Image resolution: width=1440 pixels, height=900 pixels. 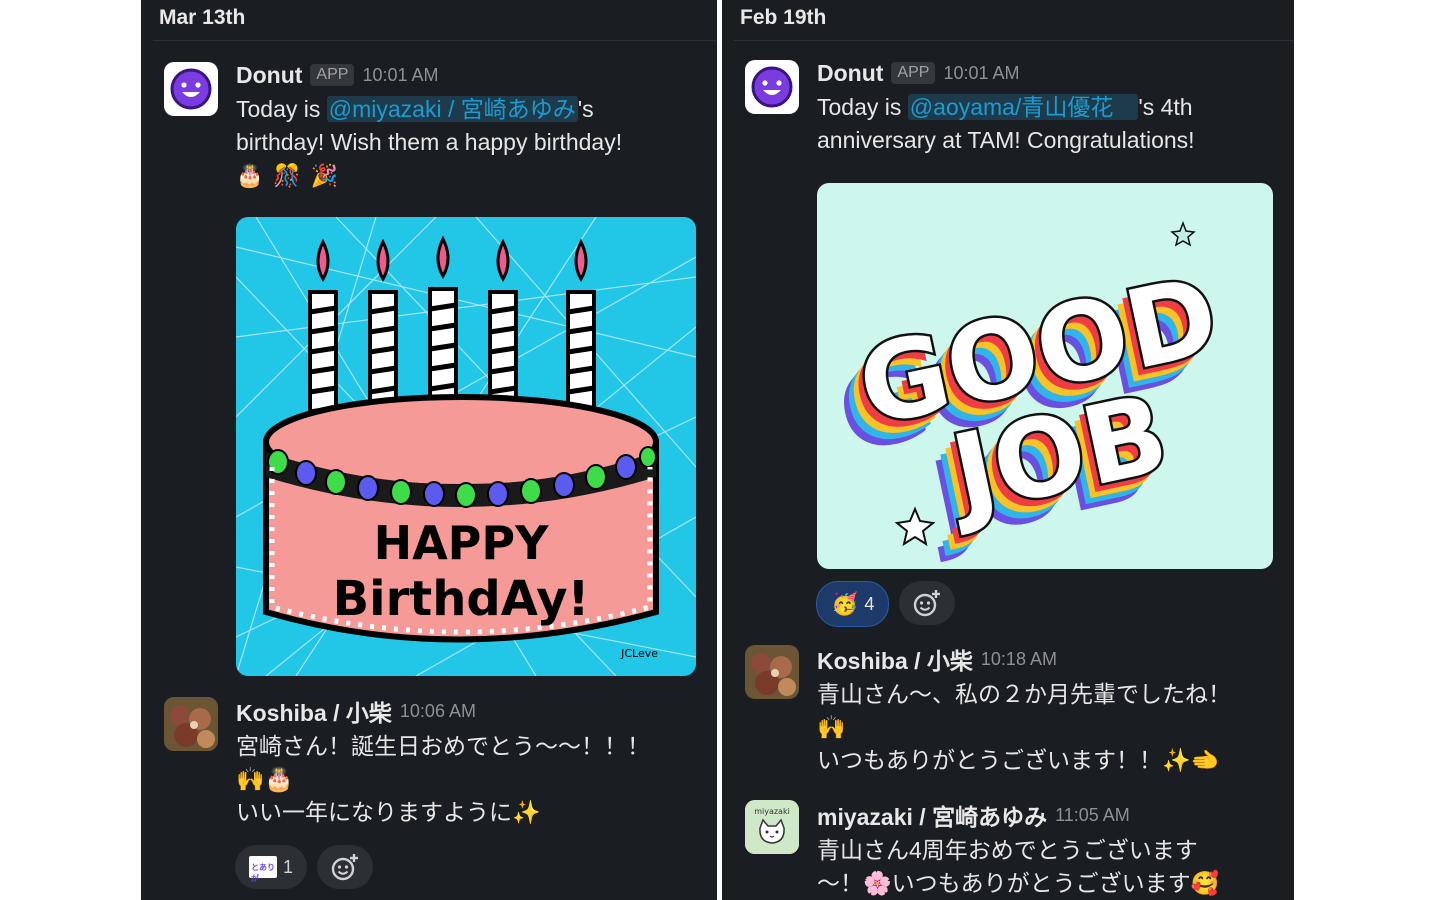 I want to click on svg-text: miyazaki, so click(x=772, y=811).